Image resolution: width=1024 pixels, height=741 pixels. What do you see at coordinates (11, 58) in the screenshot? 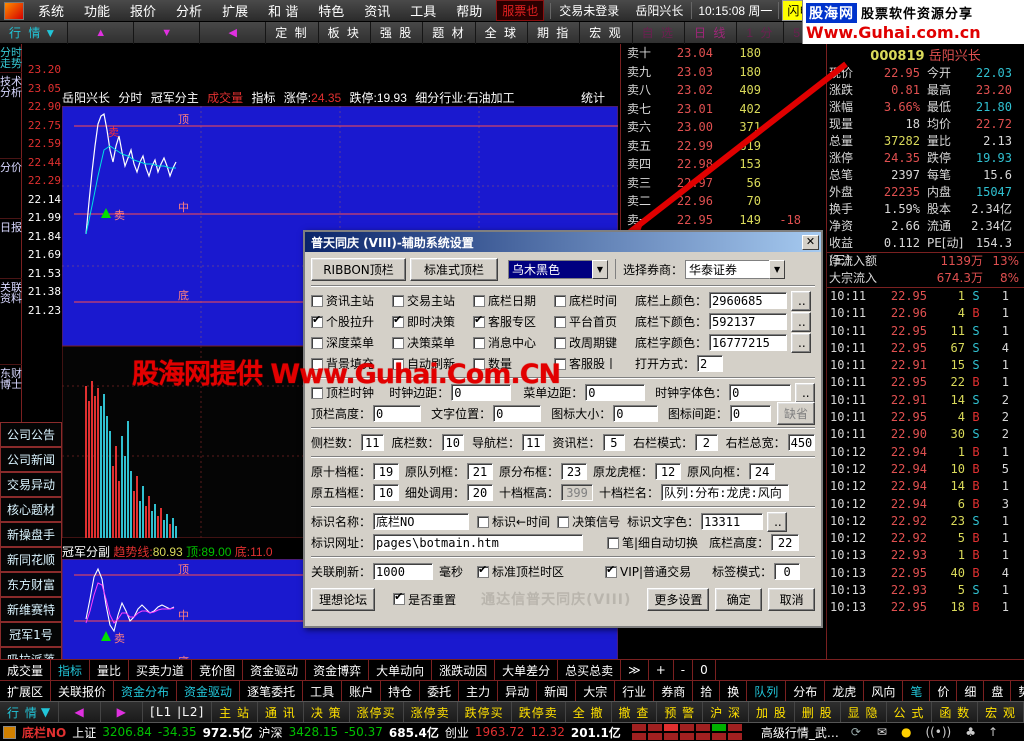
I see `sidebar-item-intraday: 分时走势` at bounding box center [11, 58].